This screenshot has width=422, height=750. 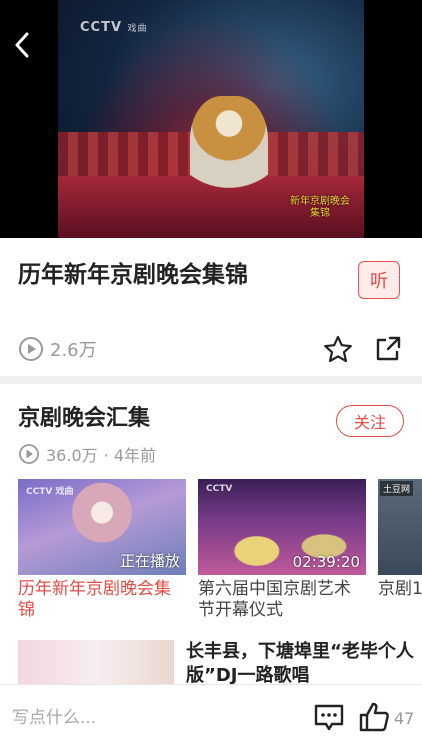 I want to click on collection-card: 土豆网 京剧110, so click(x=400, y=551).